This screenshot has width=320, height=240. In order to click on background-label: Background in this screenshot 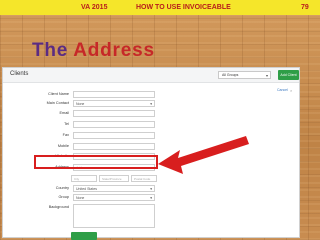, I will do `click(58, 207)`.